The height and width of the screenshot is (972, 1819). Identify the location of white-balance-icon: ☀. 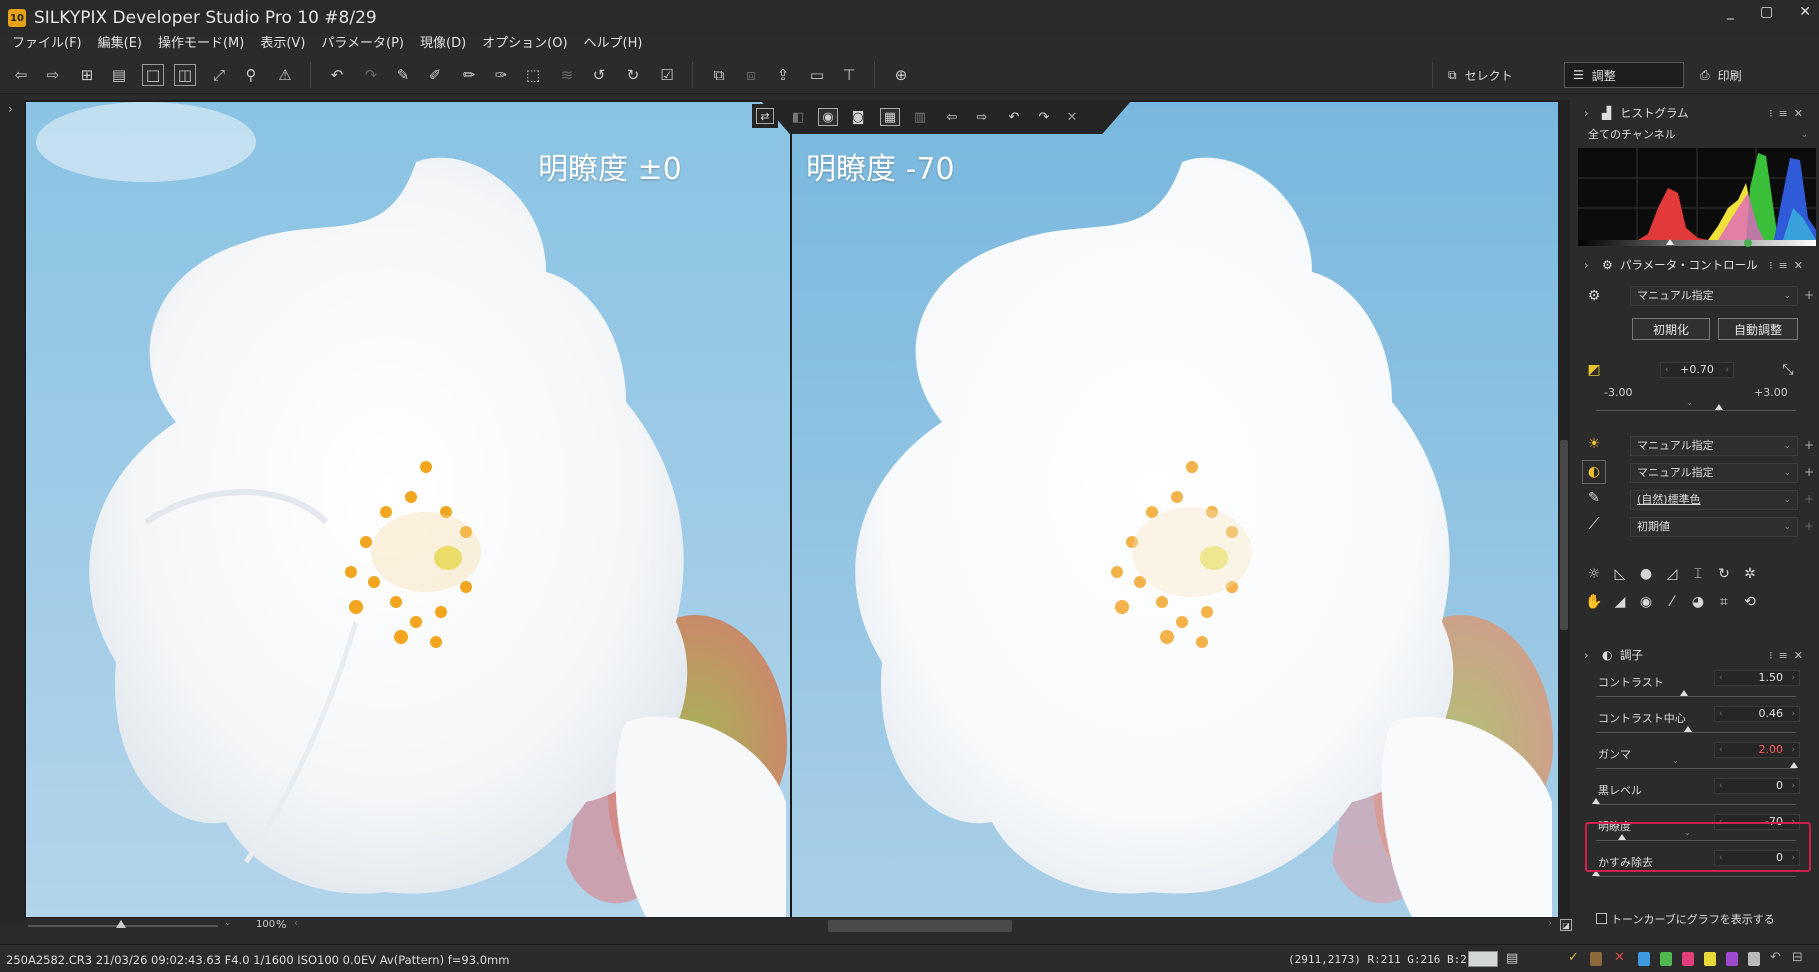
(1594, 444).